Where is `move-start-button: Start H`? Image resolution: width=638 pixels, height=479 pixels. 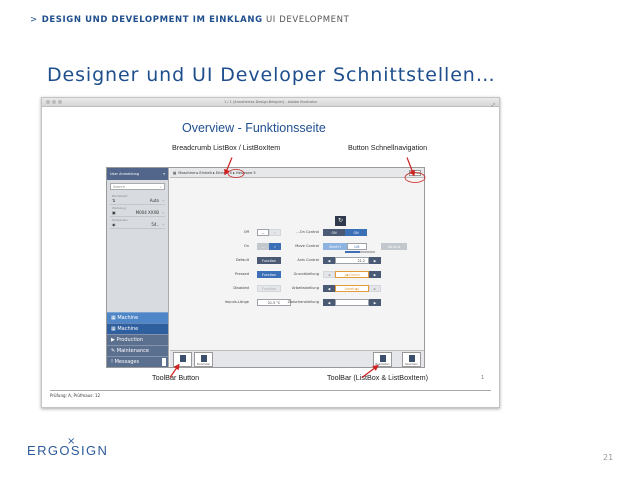
move-start-button: Start H is located at coordinates (335, 246).